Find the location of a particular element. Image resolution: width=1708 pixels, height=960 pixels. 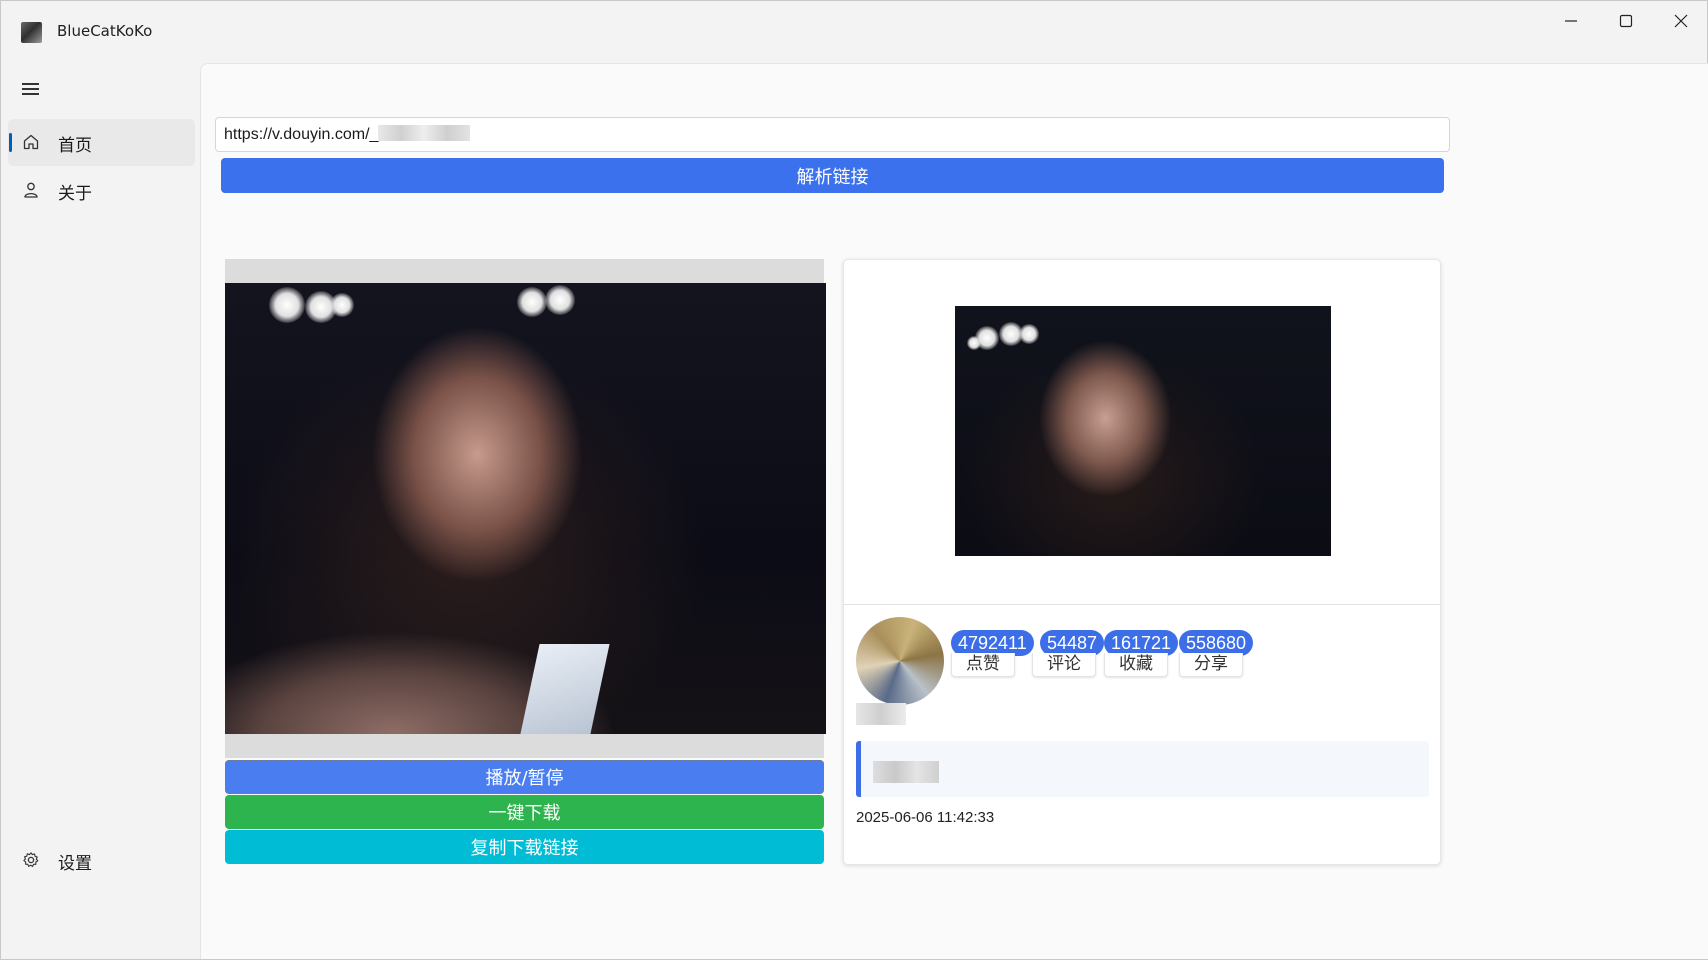

shares-label: 分享 is located at coordinates (1211, 665).